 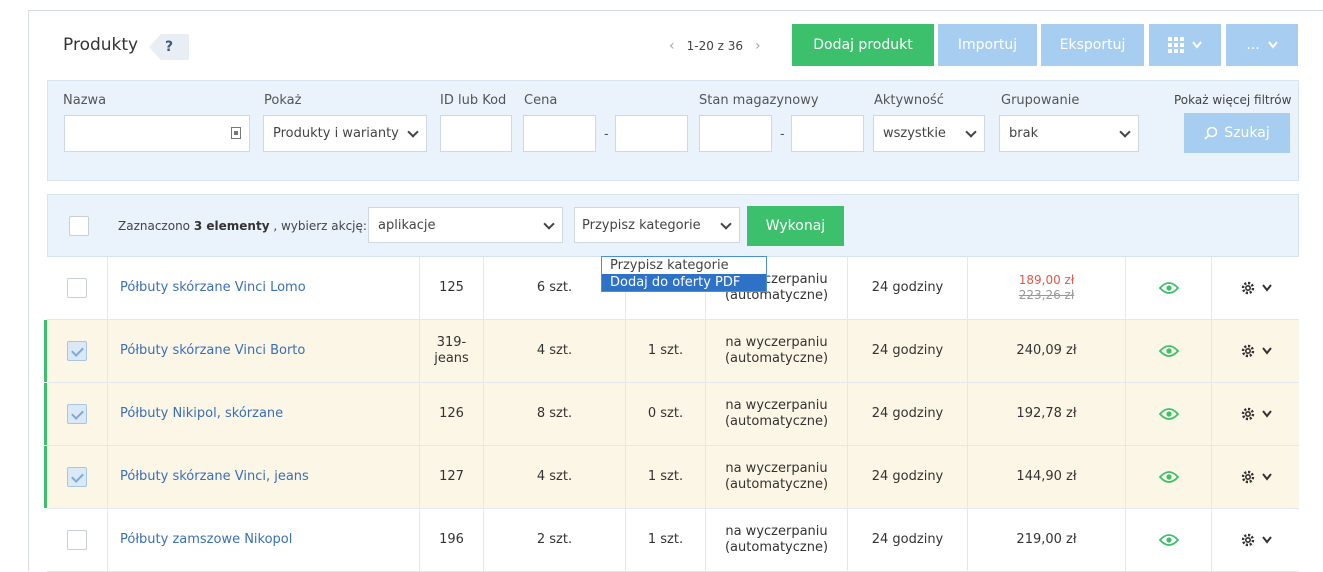 I want to click on product-name-link: Półbuty skórzane Vinci, jeans, so click(x=263, y=477).